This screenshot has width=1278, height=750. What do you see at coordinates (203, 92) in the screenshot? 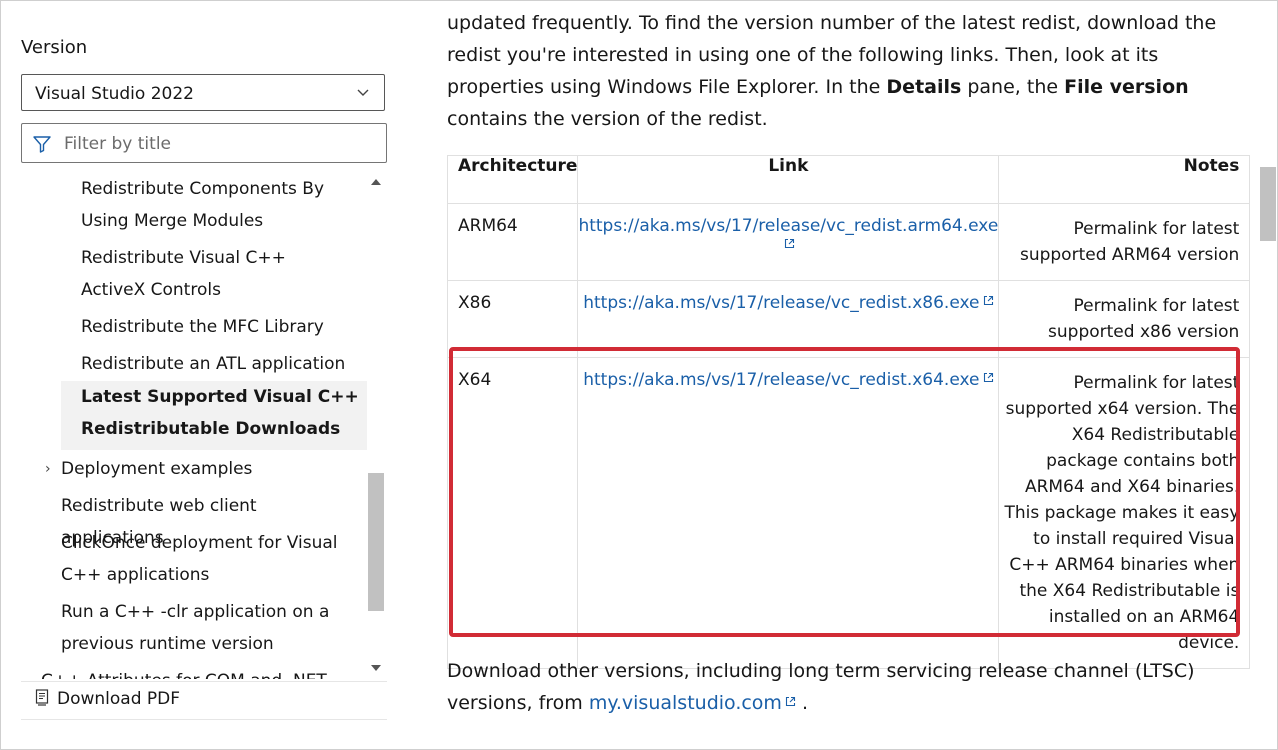
I see `version-dropdown: Visual Studio 2022` at bounding box center [203, 92].